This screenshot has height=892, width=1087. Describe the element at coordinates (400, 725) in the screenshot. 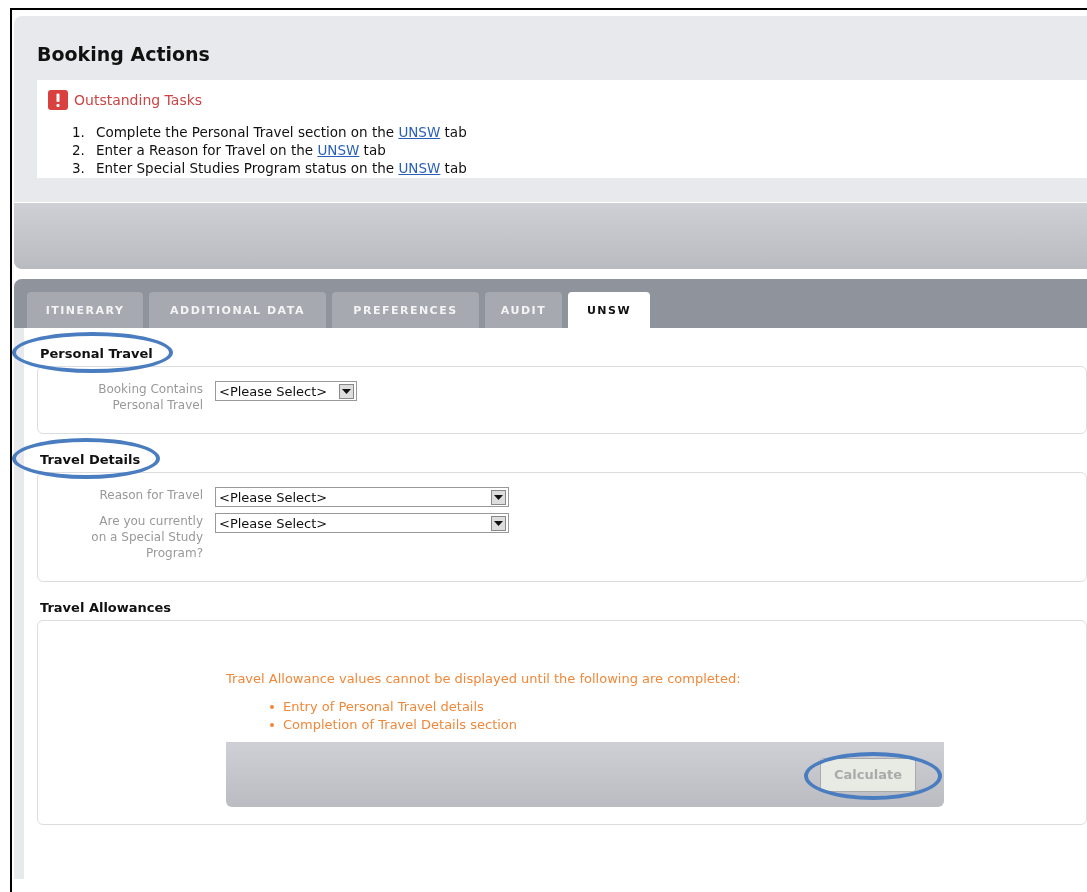

I see `warning-item: Completion of Travel Details section` at that location.